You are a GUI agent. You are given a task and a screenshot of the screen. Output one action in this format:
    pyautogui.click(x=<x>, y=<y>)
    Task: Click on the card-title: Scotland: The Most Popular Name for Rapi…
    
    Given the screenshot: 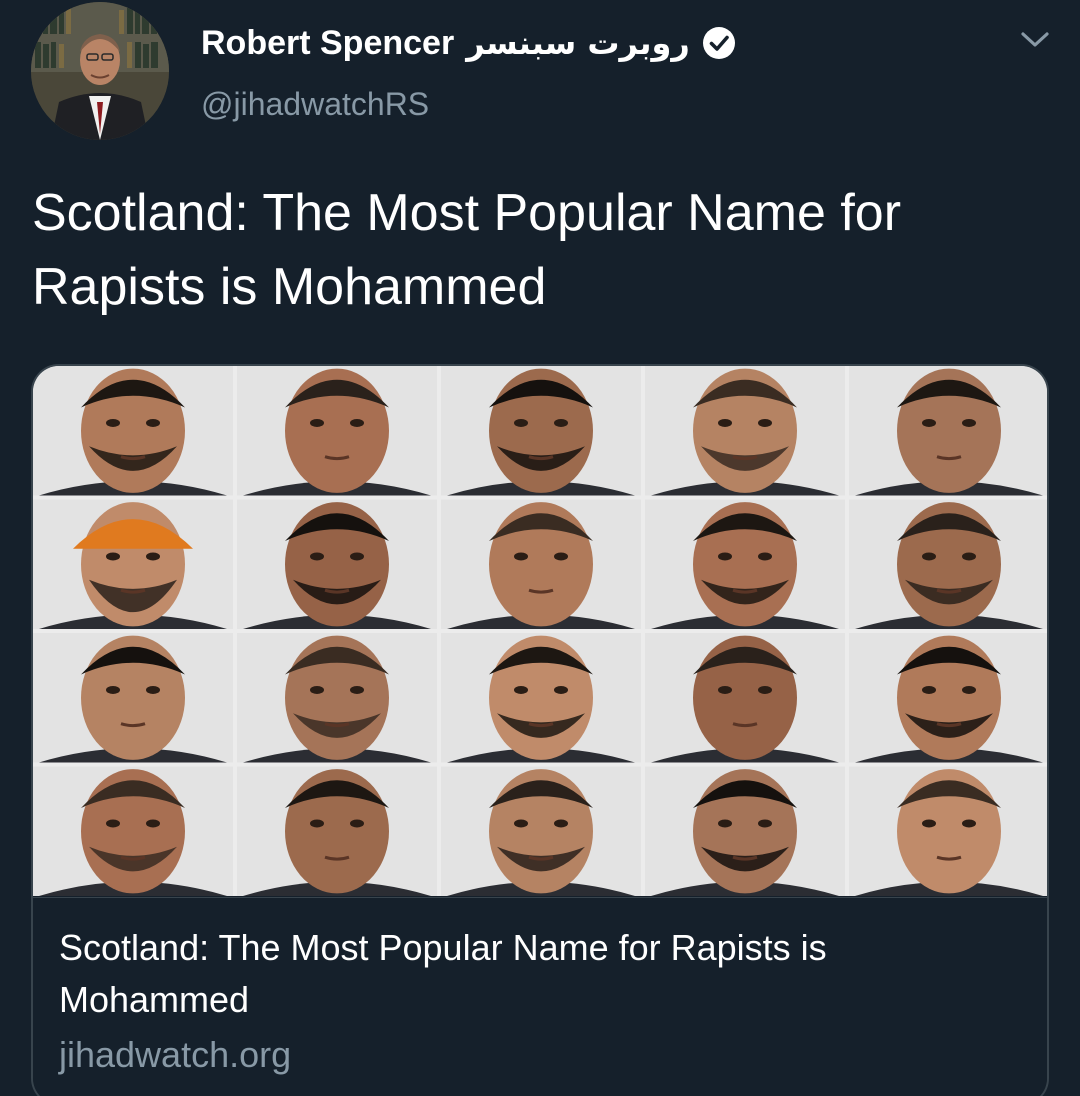 What is the action you would take?
    pyautogui.click(x=539, y=974)
    